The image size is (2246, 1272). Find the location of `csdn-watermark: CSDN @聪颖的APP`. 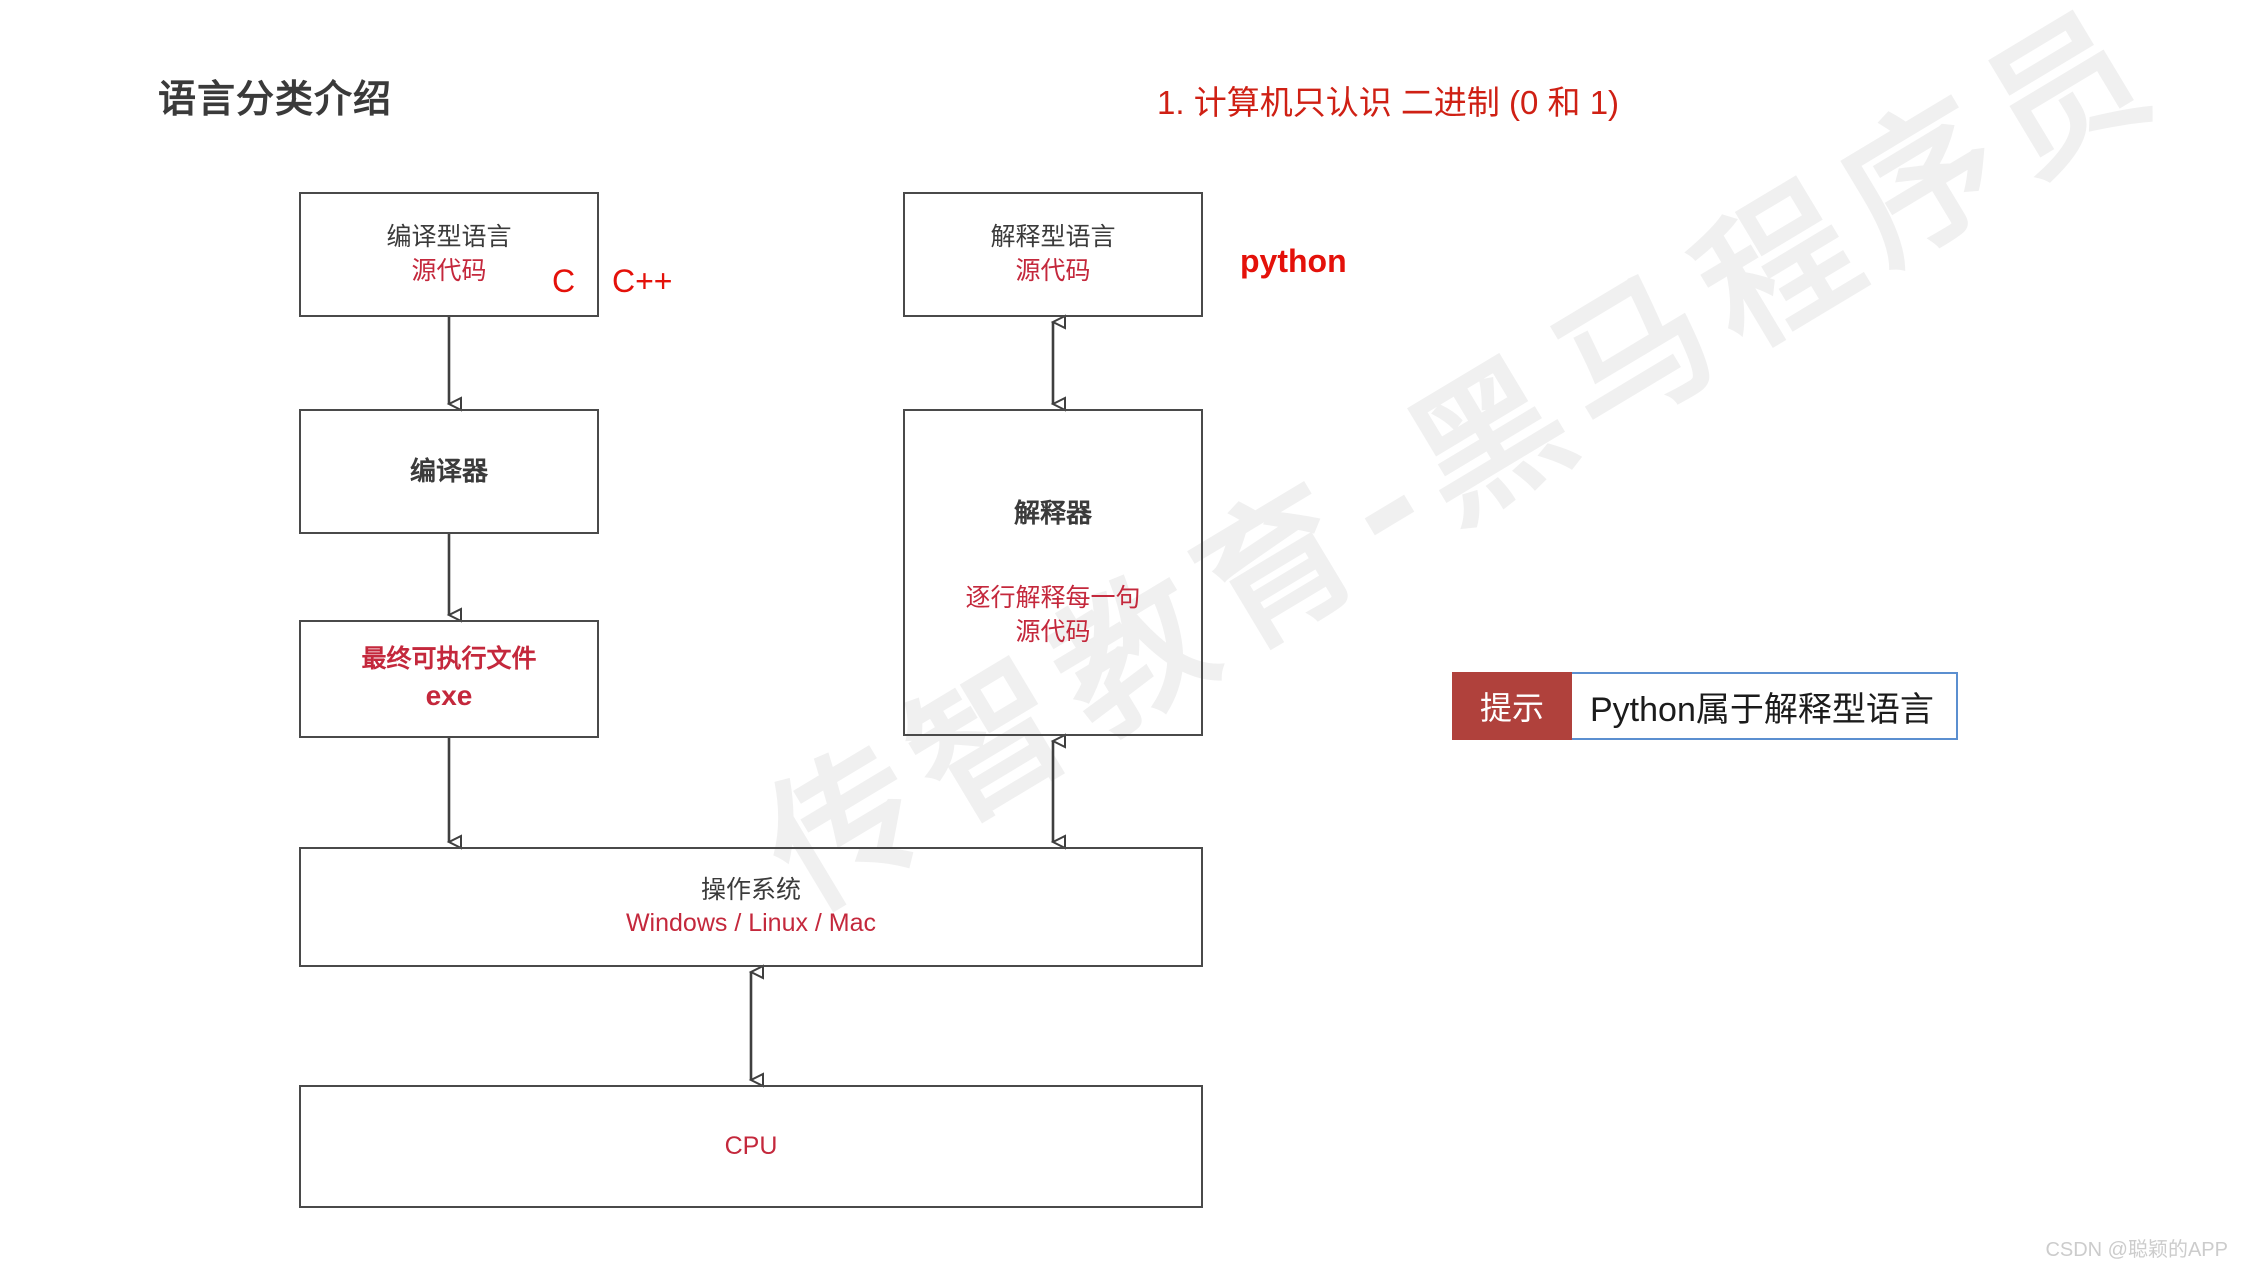

csdn-watermark: CSDN @聪颖的APP is located at coordinates (2136, 1250).